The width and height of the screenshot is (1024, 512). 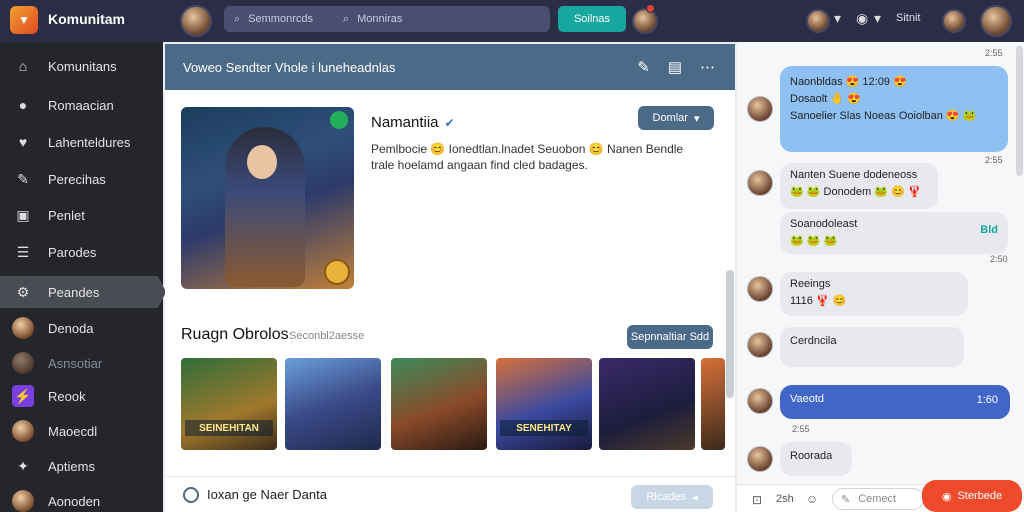 What do you see at coordinates (785, 499) in the screenshot?
I see `reply-count: 2sh` at bounding box center [785, 499].